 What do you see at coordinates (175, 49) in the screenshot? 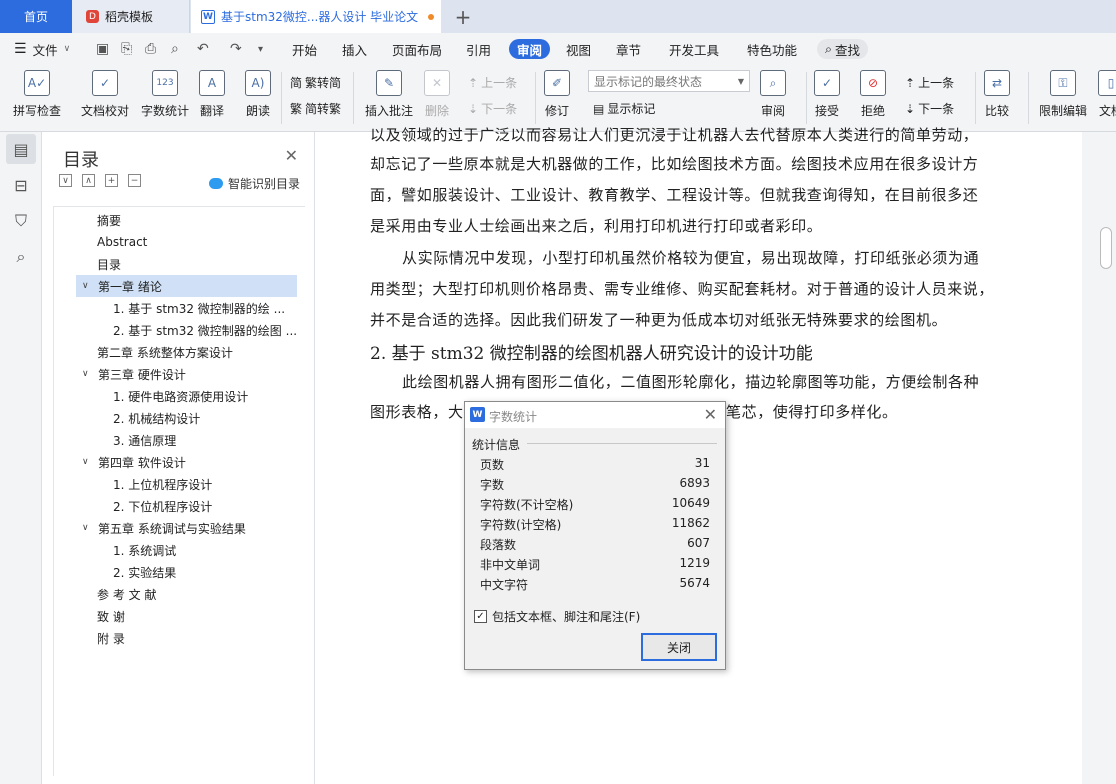
I see `print-preview-icon: ⌕` at bounding box center [175, 49].